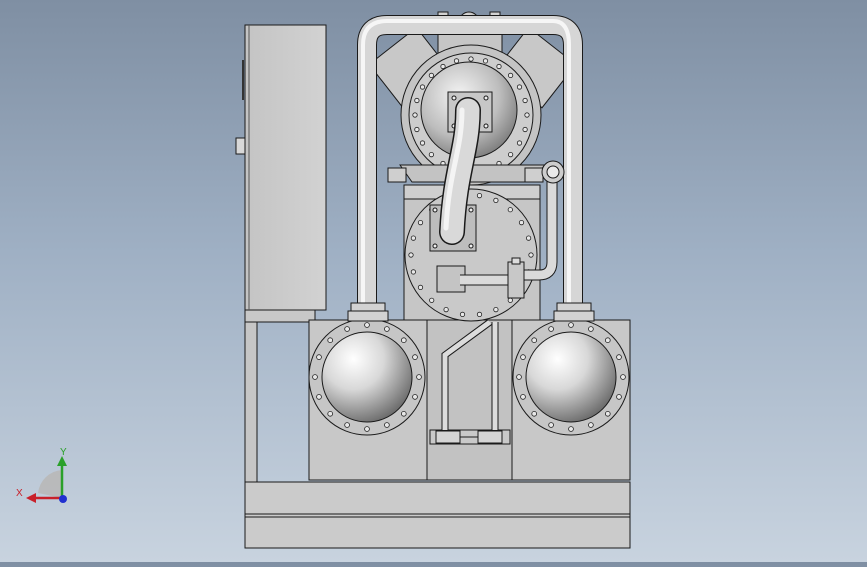 The width and height of the screenshot is (867, 567). I want to click on oil-separator, so click(472, 253).